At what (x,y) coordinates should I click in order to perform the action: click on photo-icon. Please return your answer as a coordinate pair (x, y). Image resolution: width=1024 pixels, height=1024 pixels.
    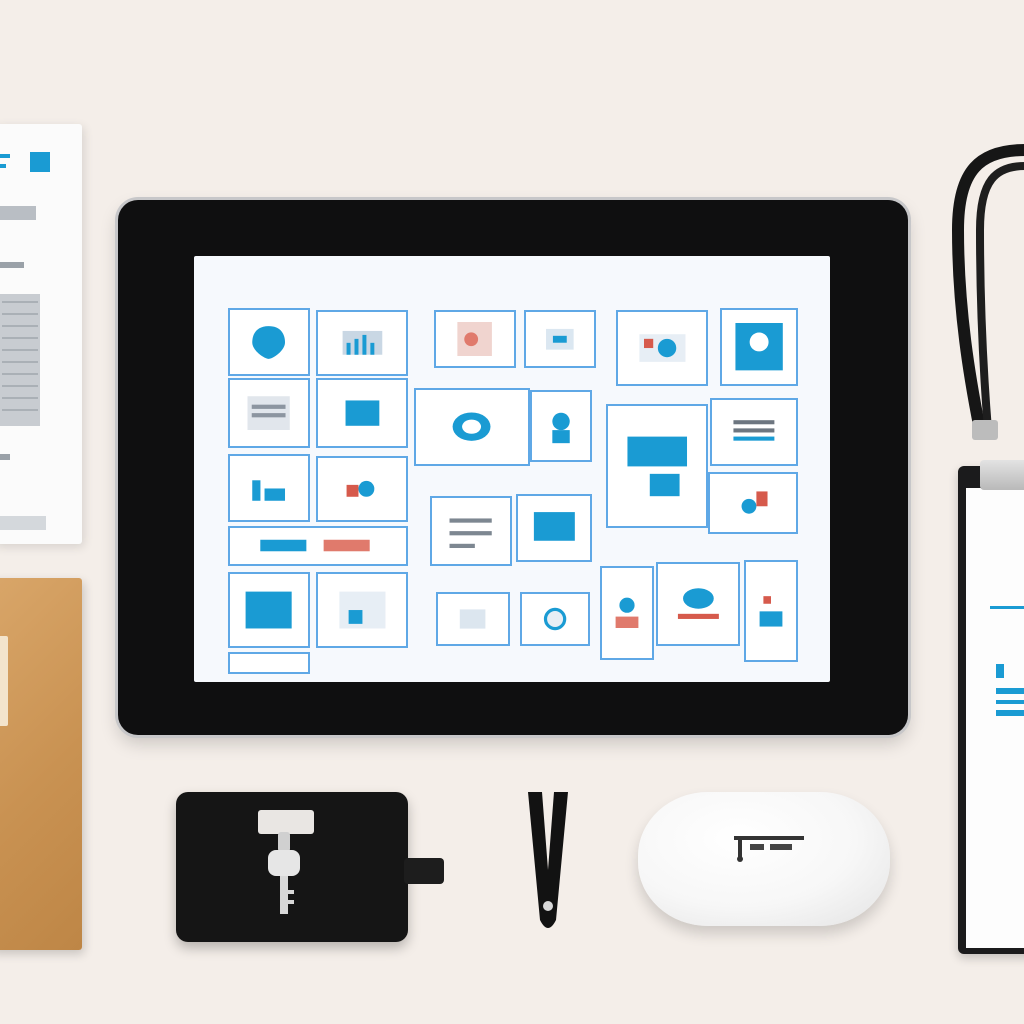
    Looking at the image, I should click on (269, 610).